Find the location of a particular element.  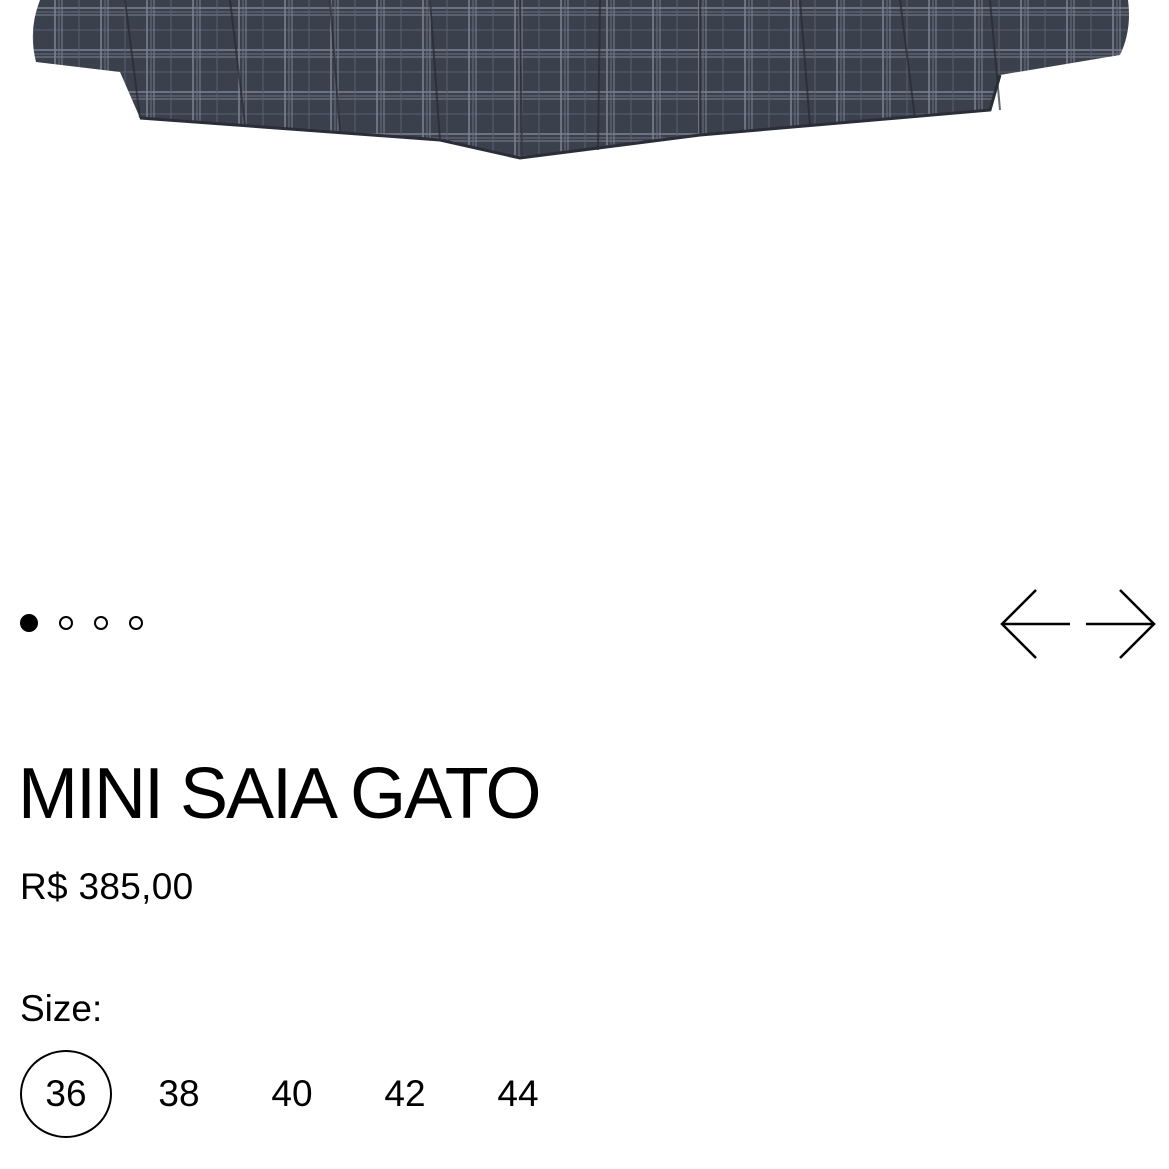

size-options: 36 38 40 42 44 is located at coordinates (302, 1094).